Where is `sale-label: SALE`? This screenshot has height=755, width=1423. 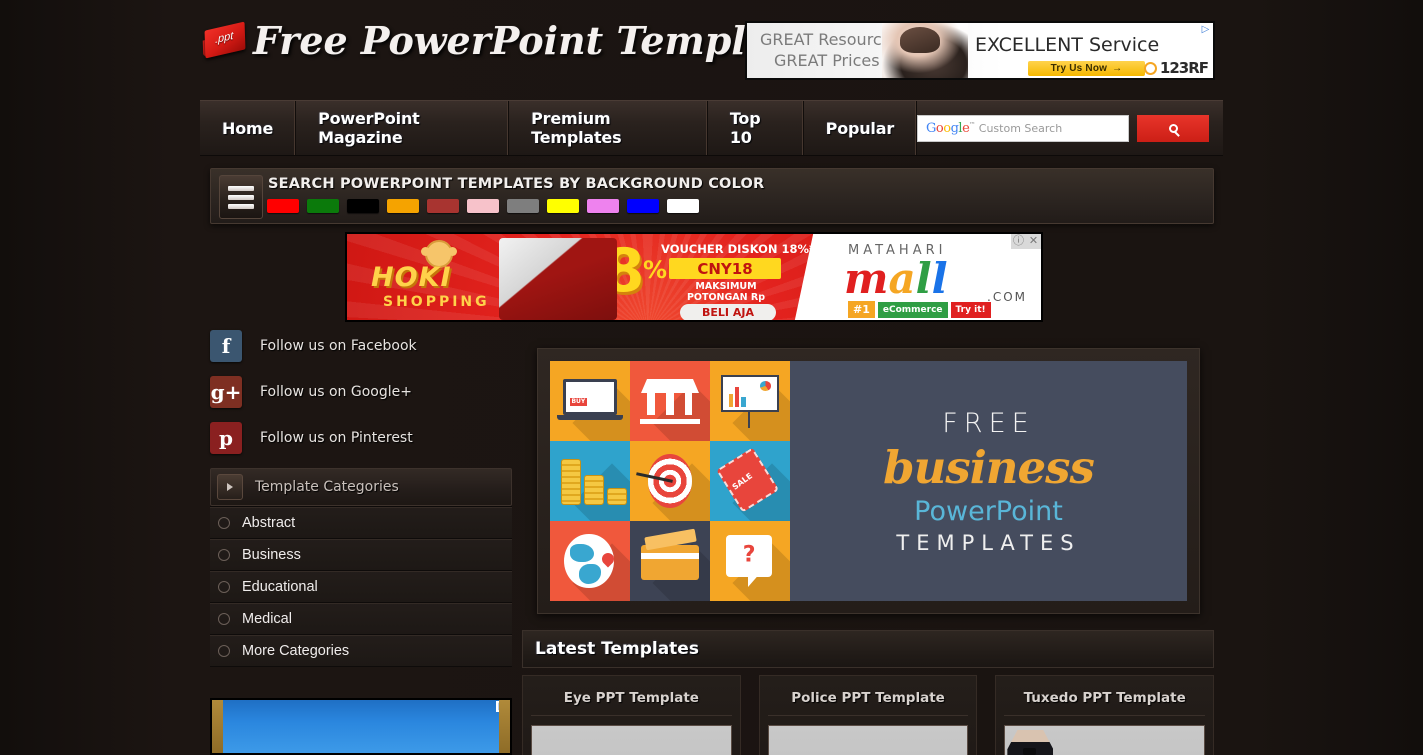 sale-label: SALE is located at coordinates (742, 482).